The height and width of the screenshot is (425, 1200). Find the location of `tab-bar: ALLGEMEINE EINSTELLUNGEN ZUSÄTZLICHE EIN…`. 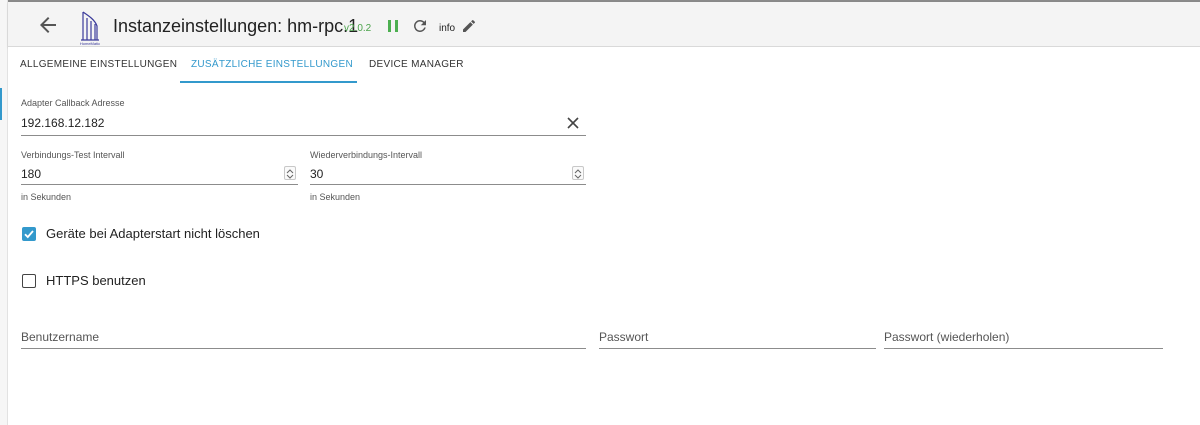

tab-bar: ALLGEMEINE EINSTELLUNGEN ZUSÄTZLICHE EIN… is located at coordinates (604, 65).